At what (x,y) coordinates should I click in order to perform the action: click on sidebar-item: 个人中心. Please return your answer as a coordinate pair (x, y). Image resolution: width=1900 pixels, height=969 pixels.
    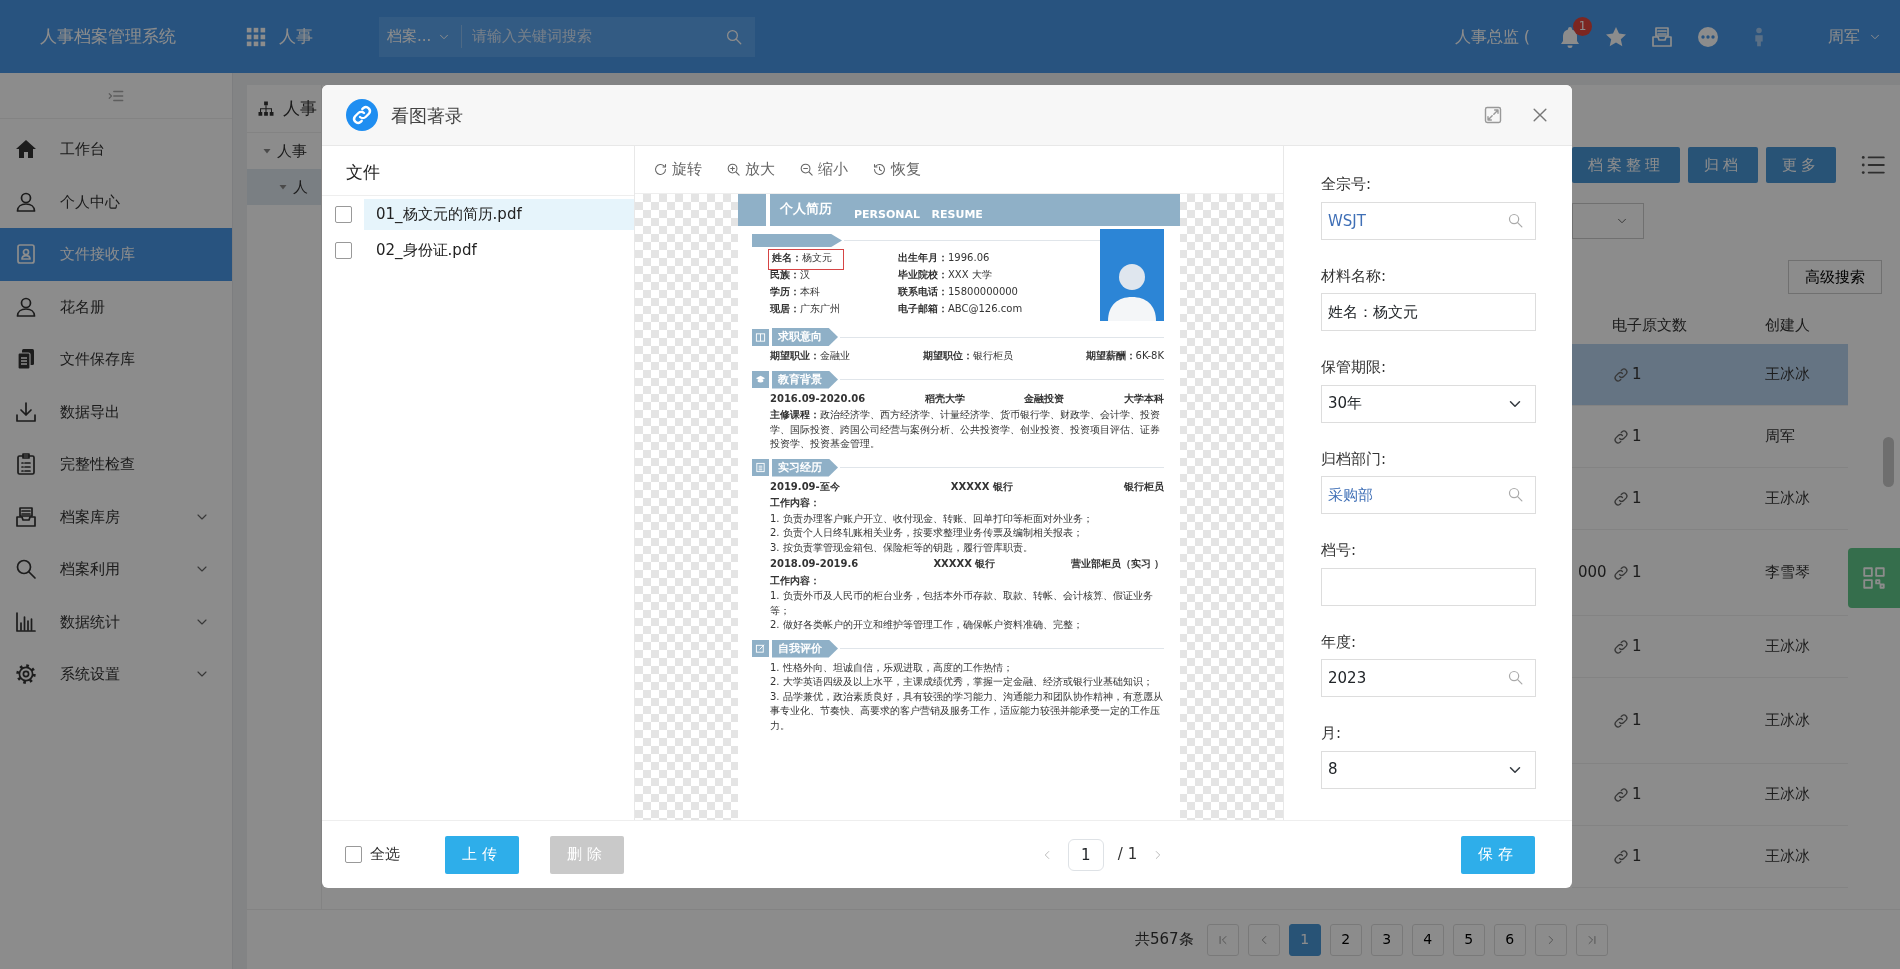
    Looking at the image, I should click on (116, 201).